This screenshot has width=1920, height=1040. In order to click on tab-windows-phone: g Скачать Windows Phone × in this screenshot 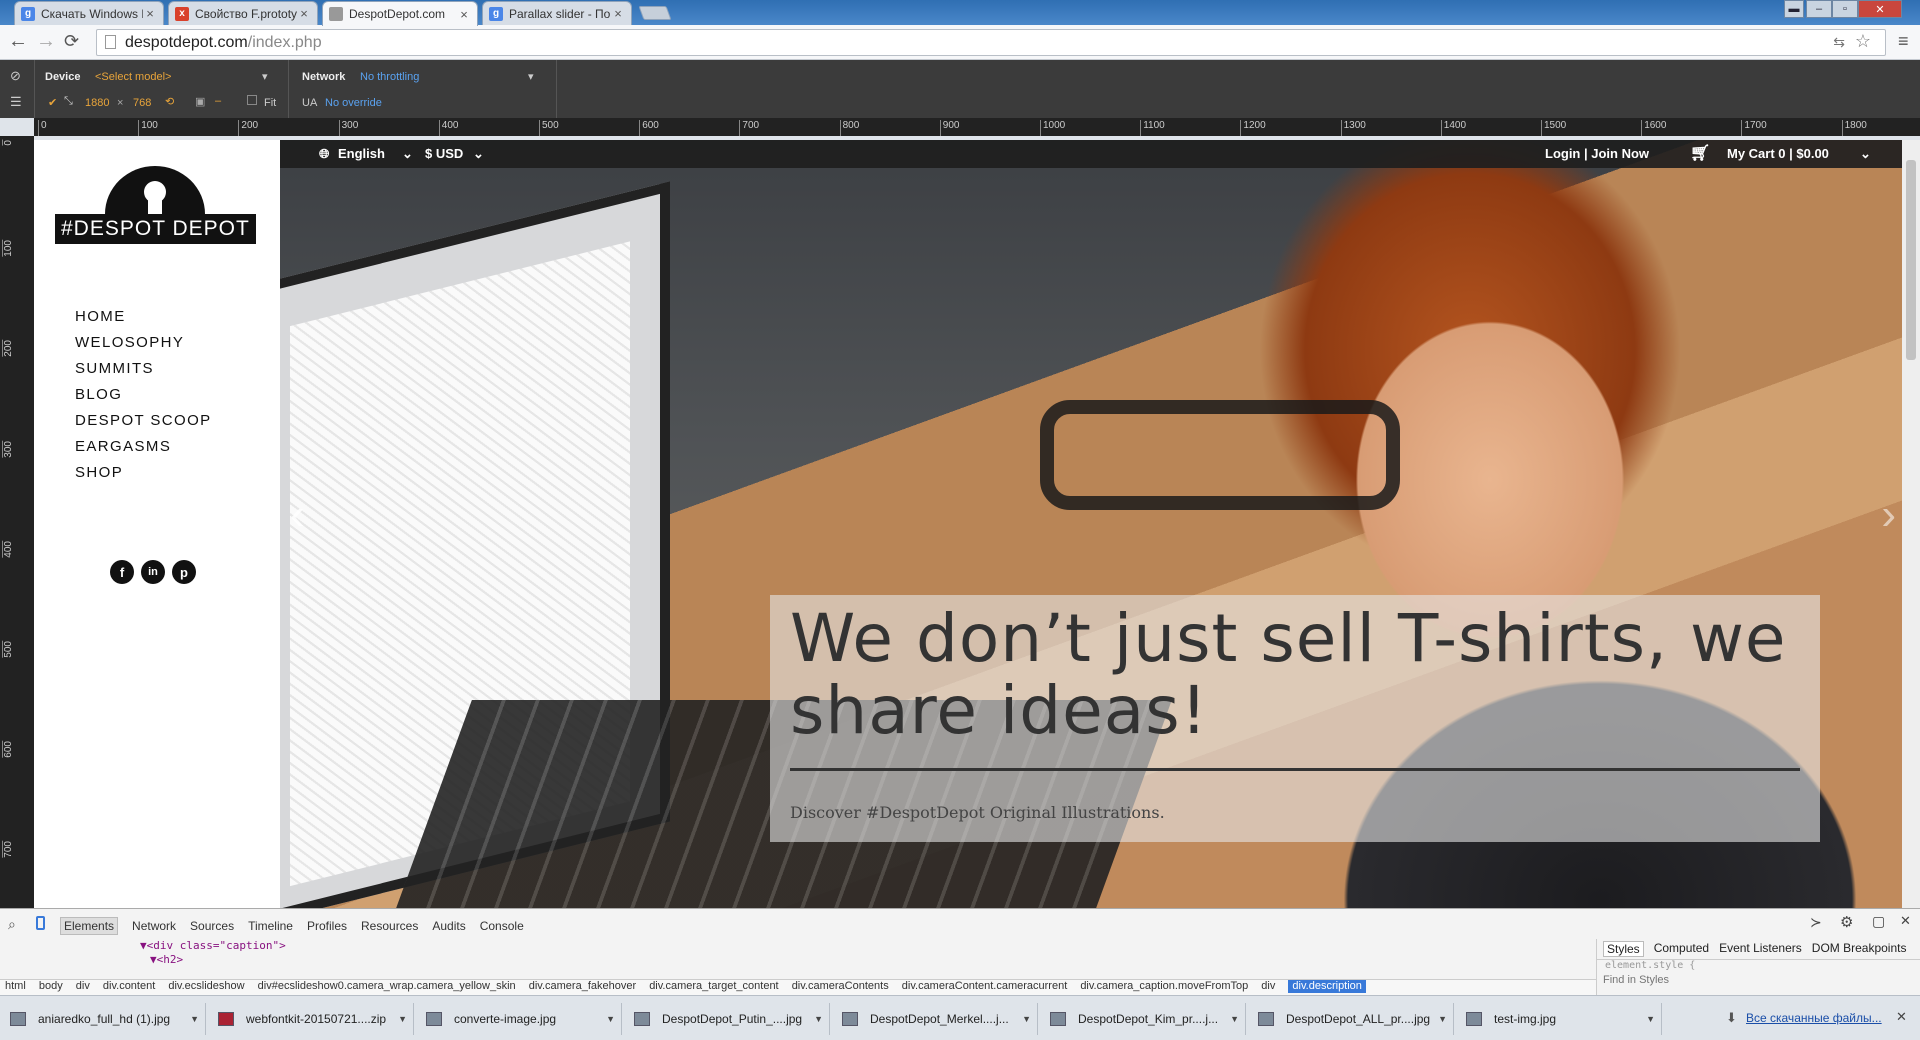, I will do `click(89, 13)`.